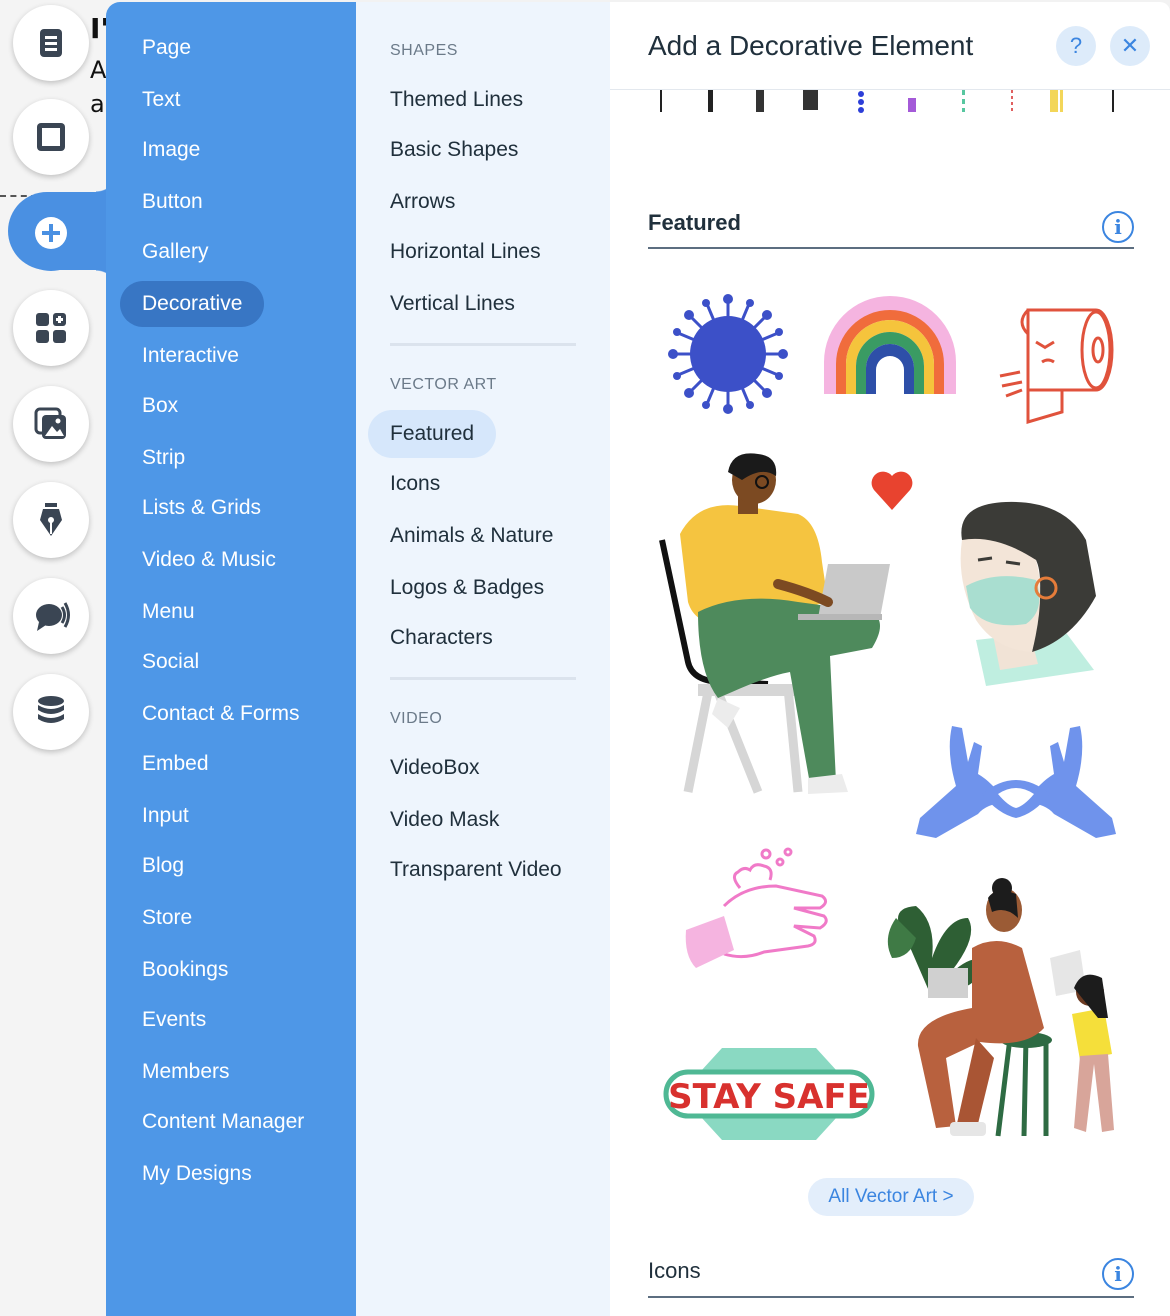  What do you see at coordinates (172, 202) in the screenshot?
I see `category-button: Button` at bounding box center [172, 202].